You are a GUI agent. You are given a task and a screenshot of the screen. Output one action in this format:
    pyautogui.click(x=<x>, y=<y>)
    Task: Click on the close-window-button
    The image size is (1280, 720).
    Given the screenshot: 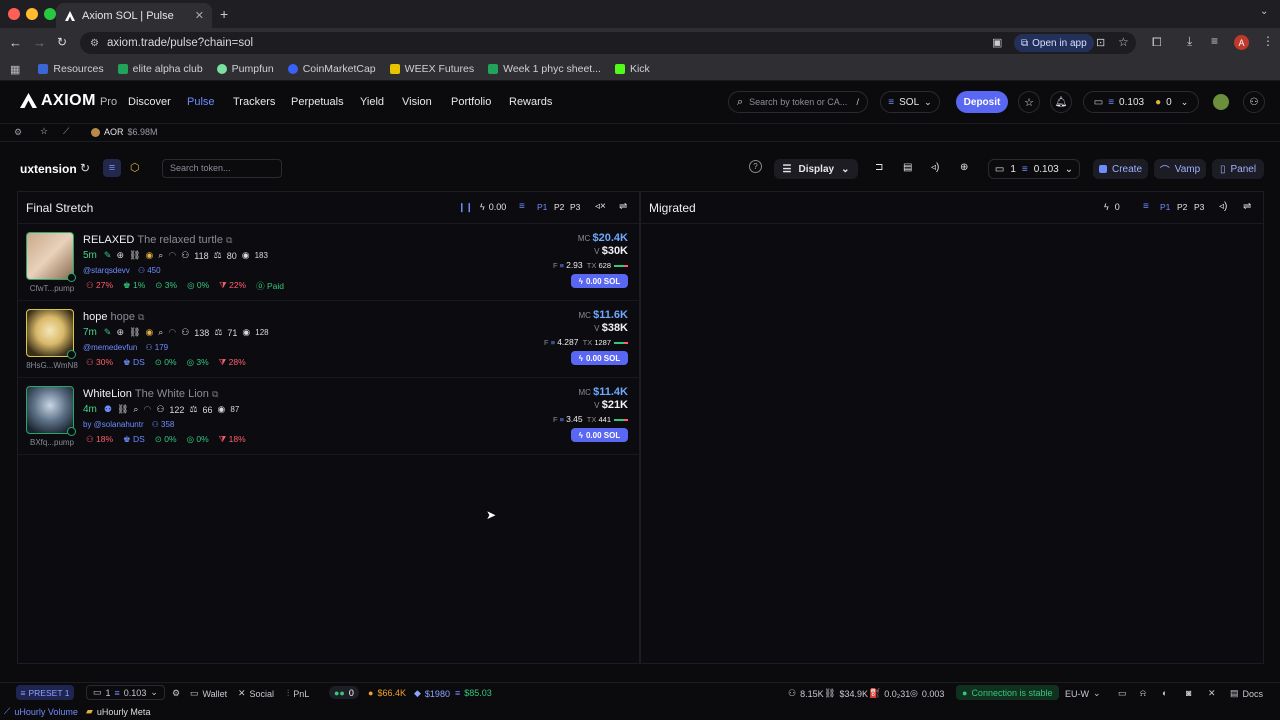 What is the action you would take?
    pyautogui.click(x=14, y=14)
    